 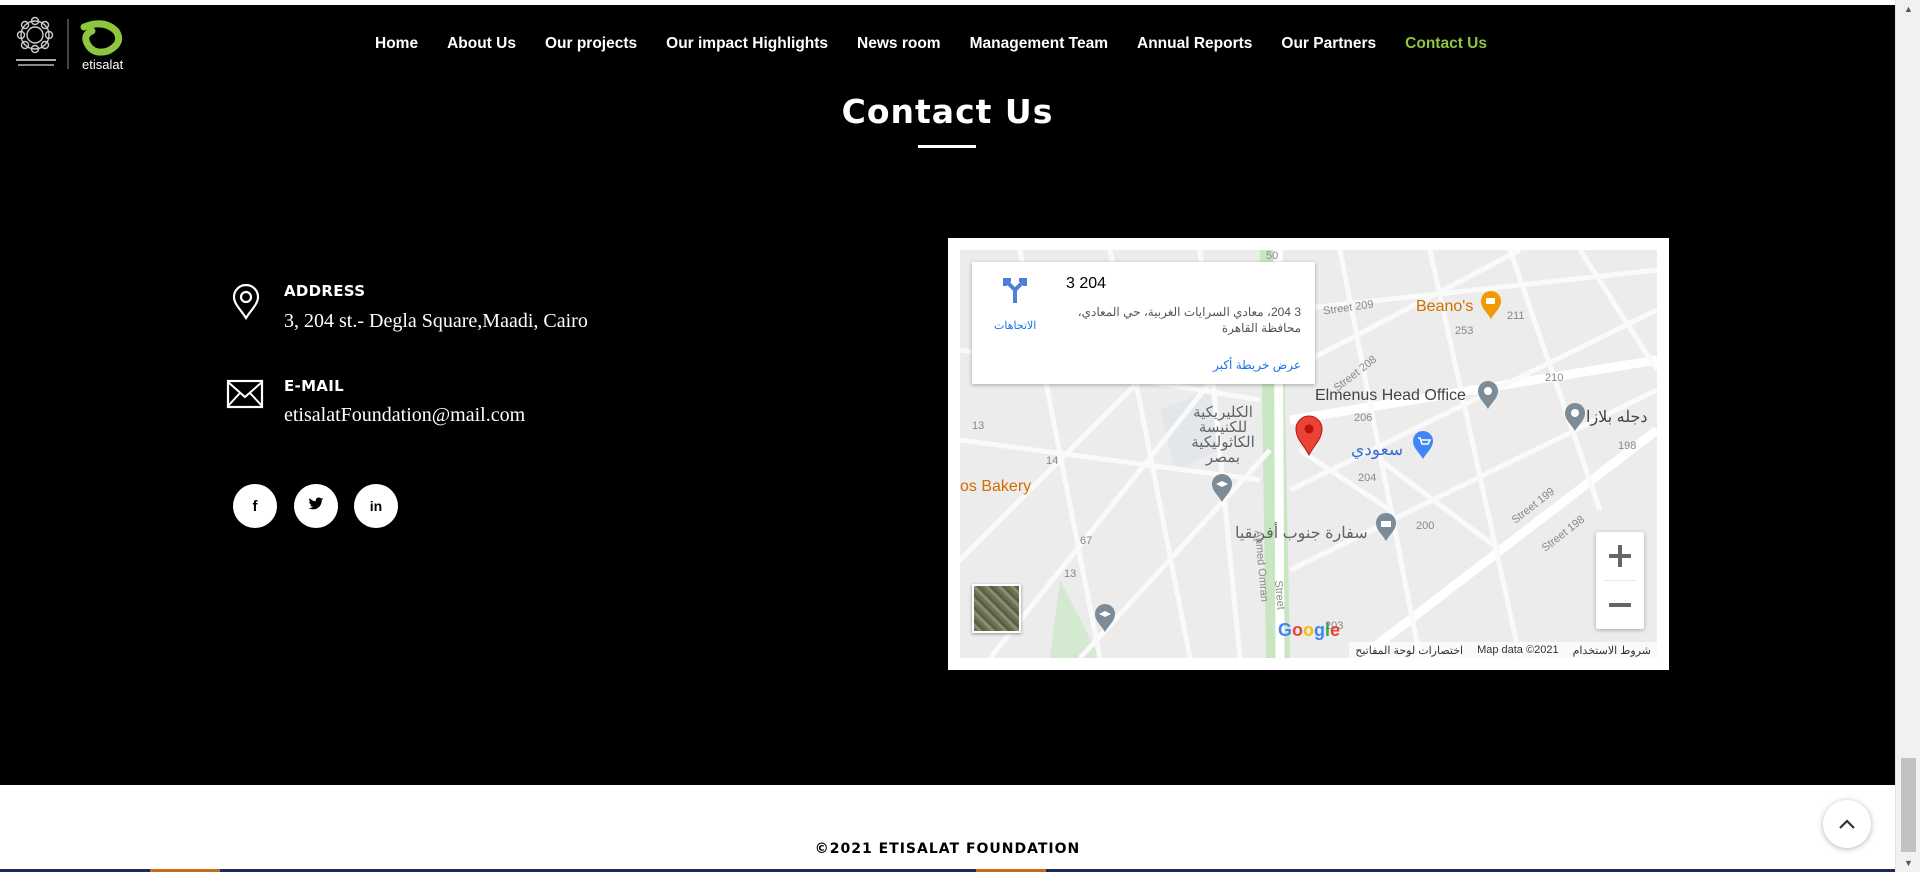 What do you see at coordinates (404, 415) in the screenshot?
I see `email-value: etisalatFoundation@mail.com` at bounding box center [404, 415].